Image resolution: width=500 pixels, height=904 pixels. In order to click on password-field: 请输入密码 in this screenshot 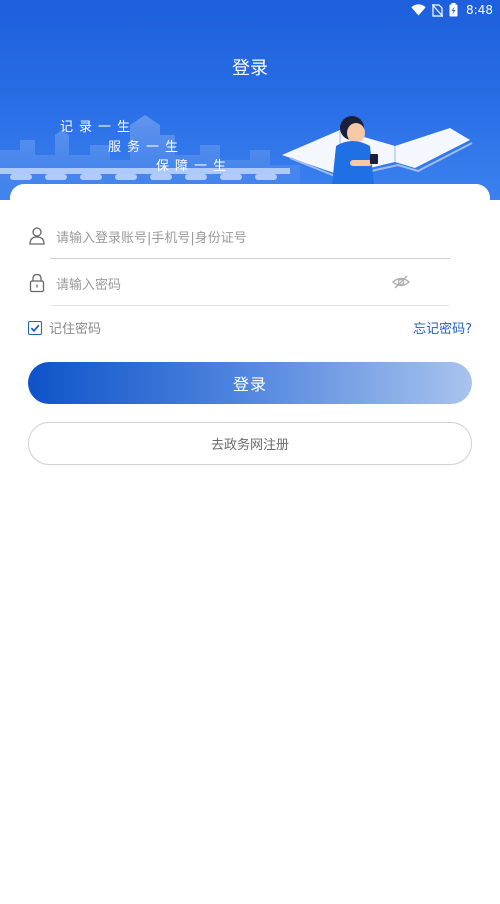, I will do `click(239, 283)`.